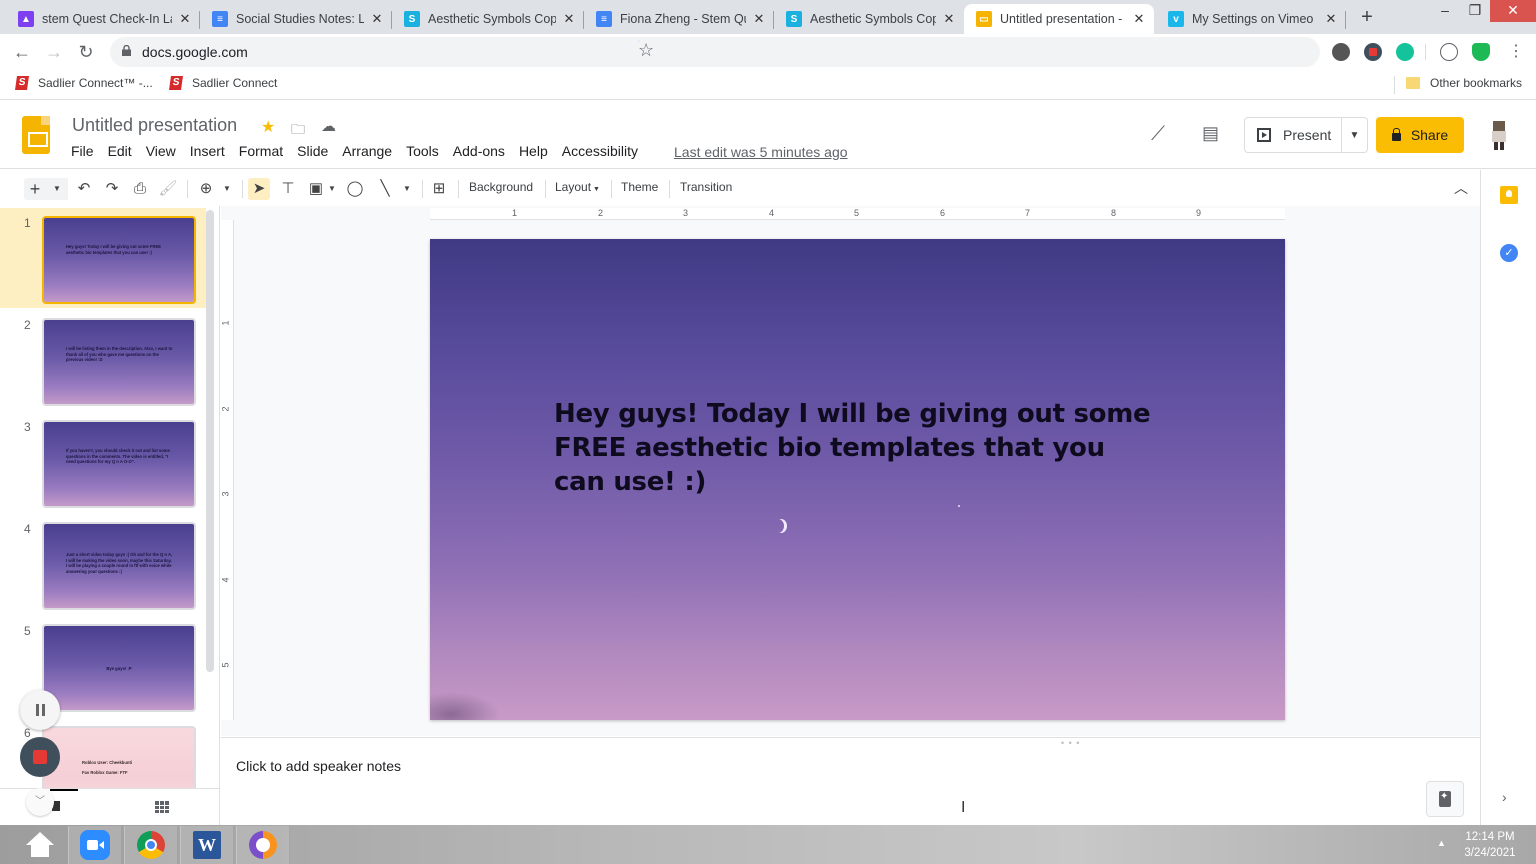  What do you see at coordinates (715, 52) in the screenshot?
I see `address-bar: docs.google.com ☆` at bounding box center [715, 52].